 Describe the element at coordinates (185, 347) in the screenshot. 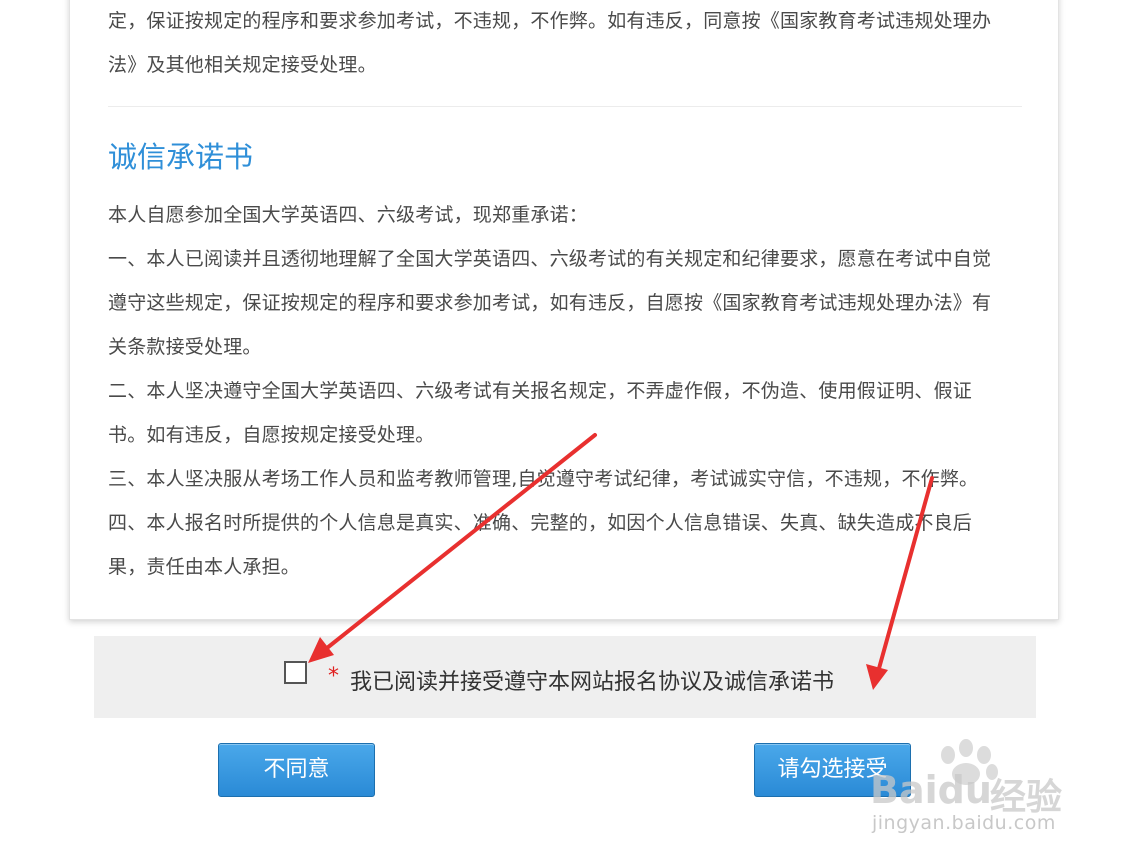

I see `pledge-text-line: 关条款接受处理。` at that location.